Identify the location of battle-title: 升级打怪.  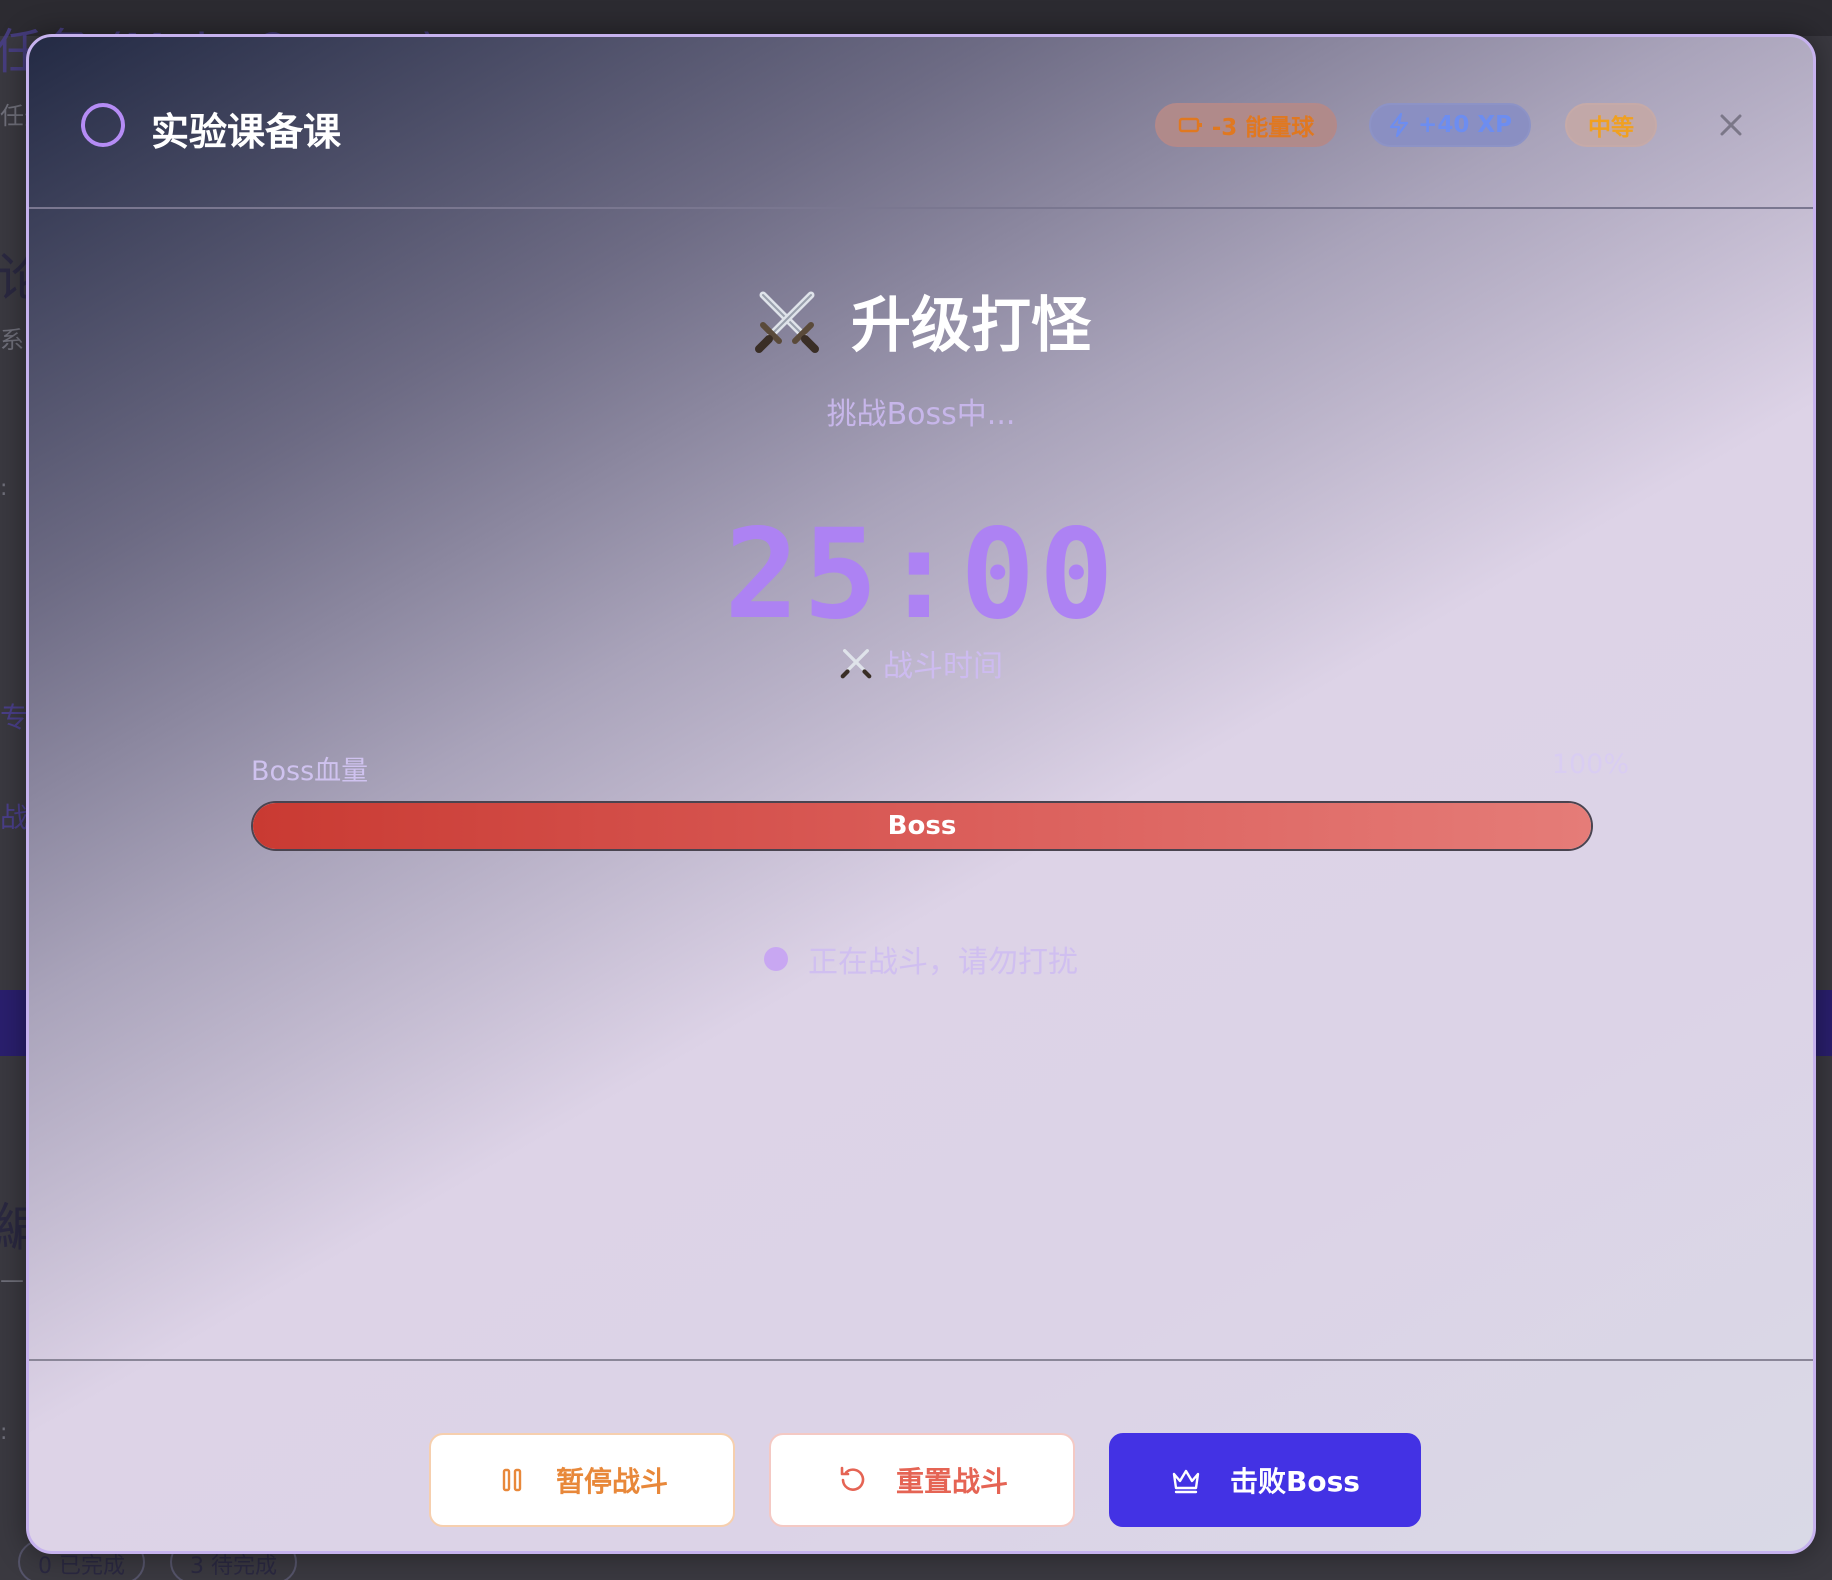
(971, 326).